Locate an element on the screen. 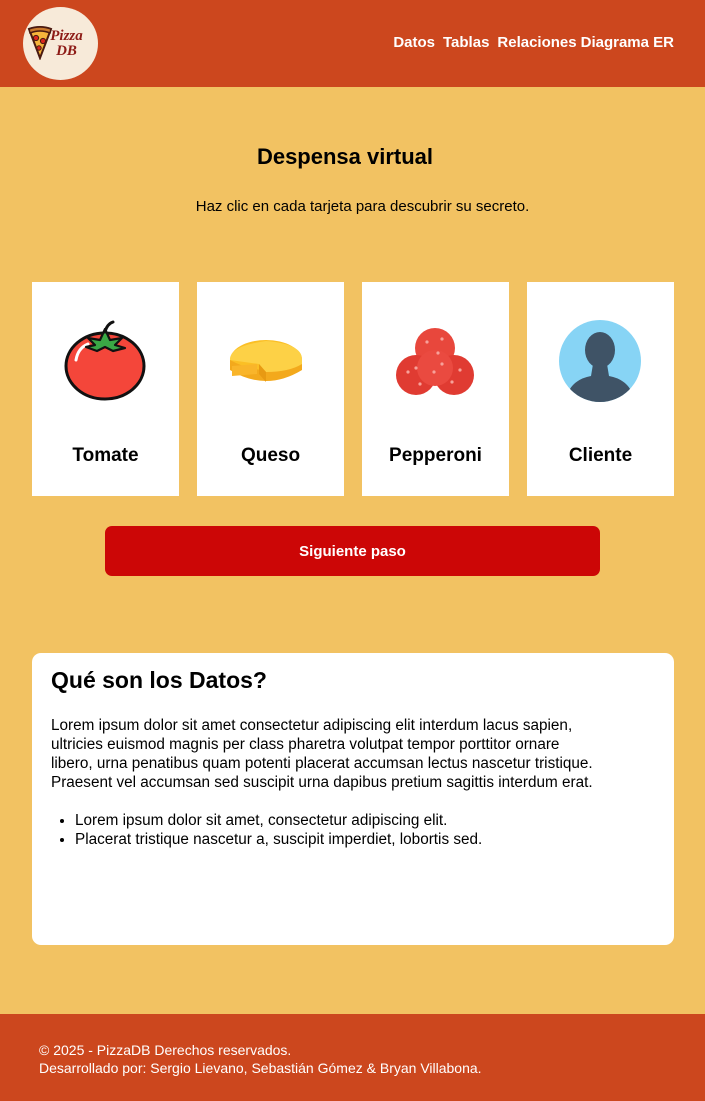 Image resolution: width=705 pixels, height=1101 pixels. card-tomate: Tomate is located at coordinates (105, 389).